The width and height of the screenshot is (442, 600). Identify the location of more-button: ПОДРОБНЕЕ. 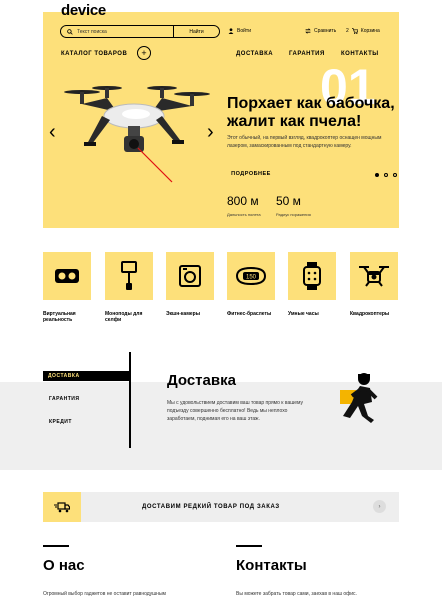
(251, 174).